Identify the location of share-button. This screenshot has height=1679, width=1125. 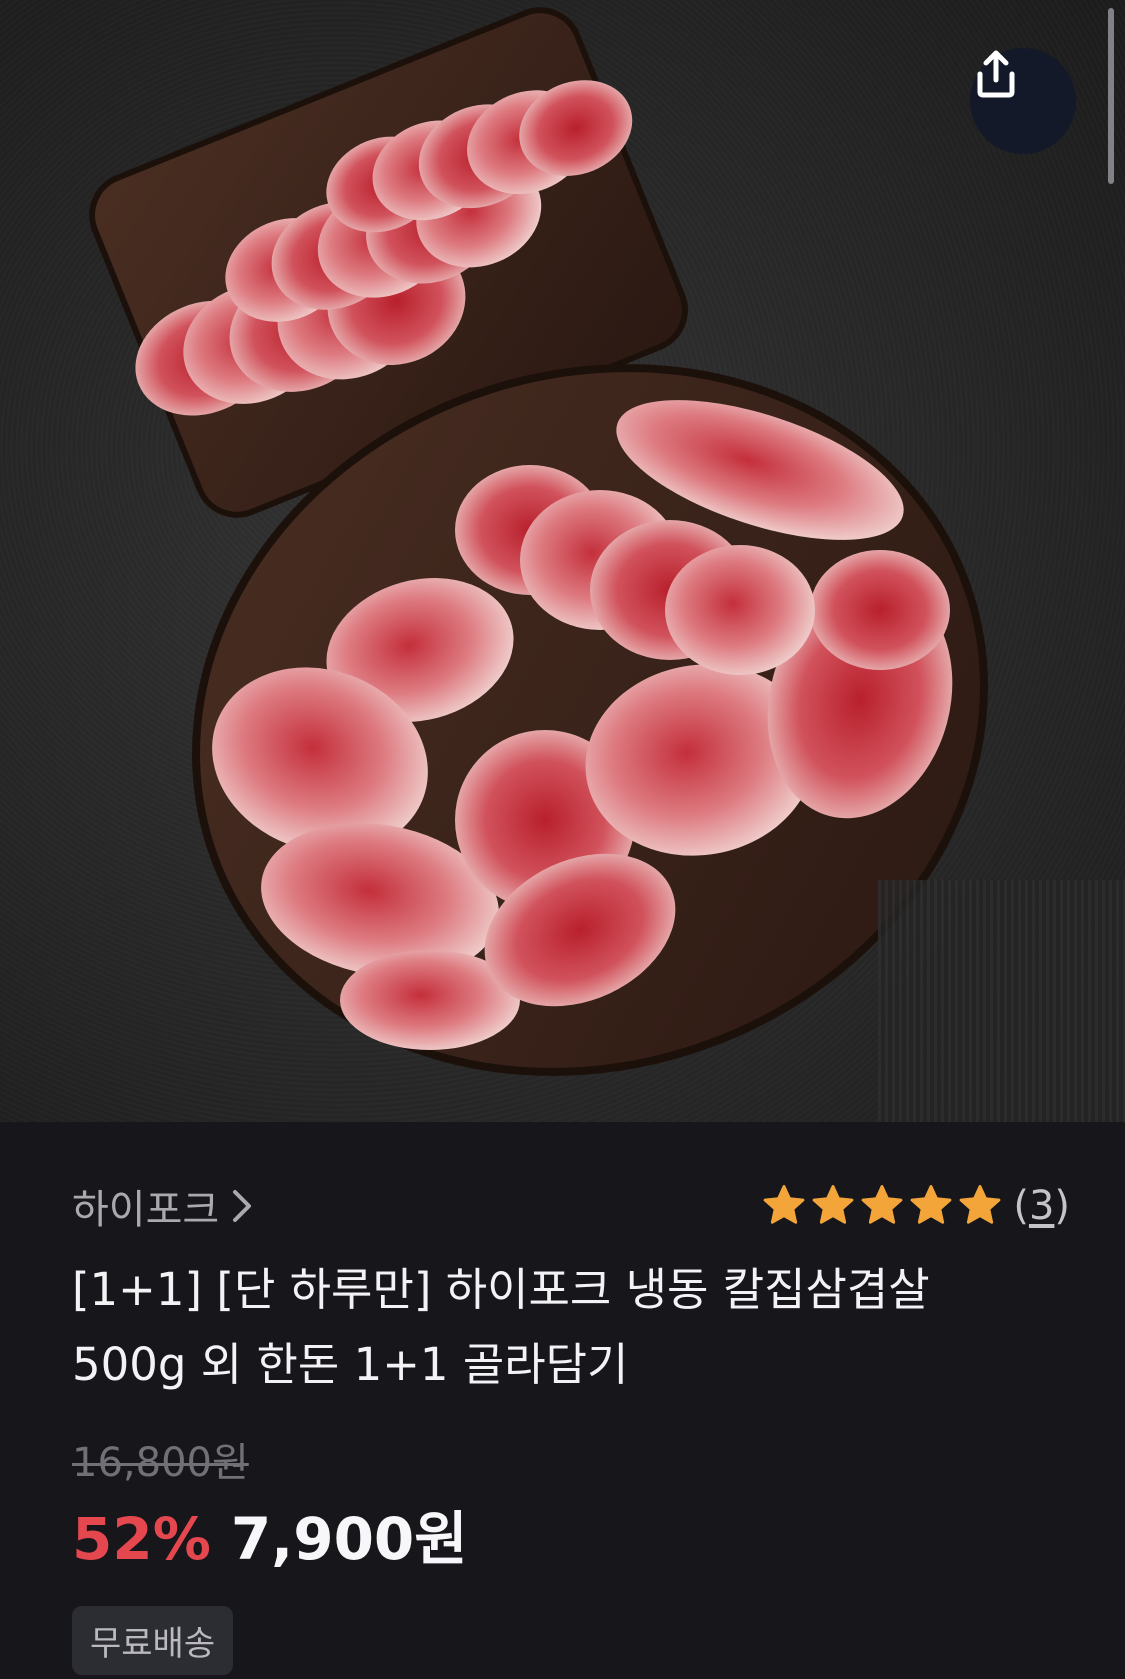
(1023, 101).